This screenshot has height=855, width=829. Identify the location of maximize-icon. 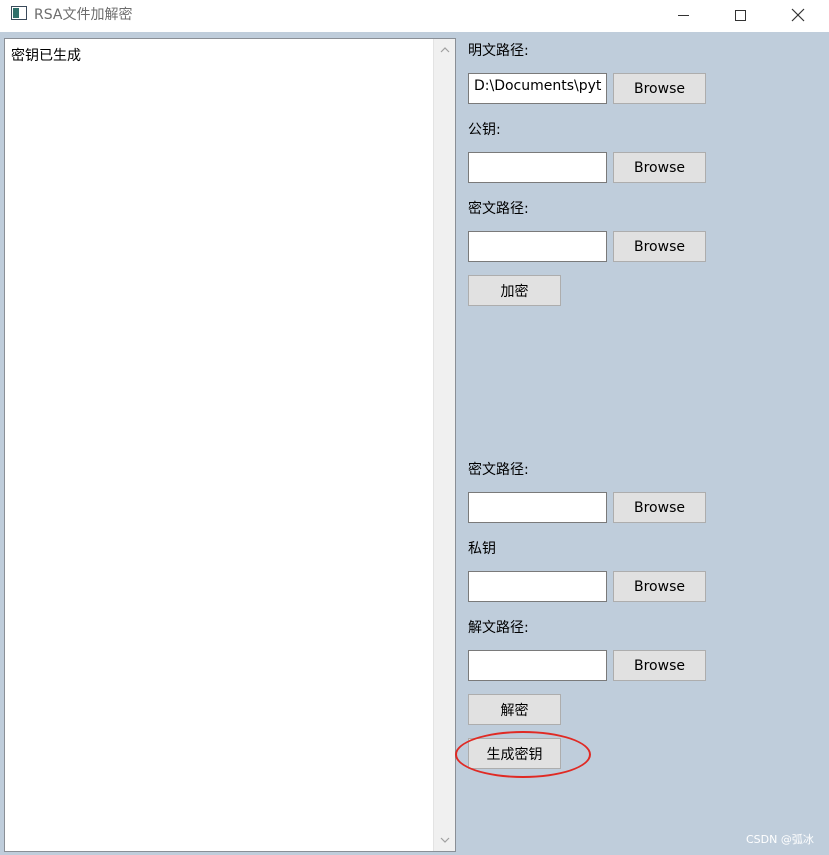
(740, 15).